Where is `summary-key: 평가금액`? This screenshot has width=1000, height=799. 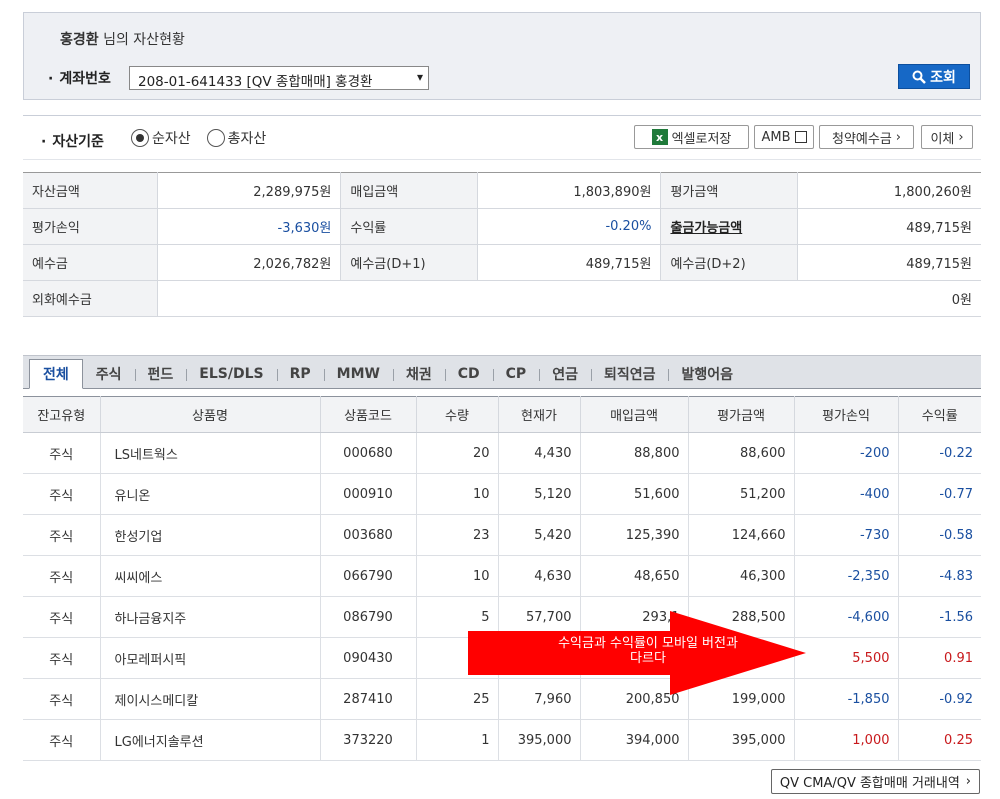
summary-key: 평가금액 is located at coordinates (729, 190).